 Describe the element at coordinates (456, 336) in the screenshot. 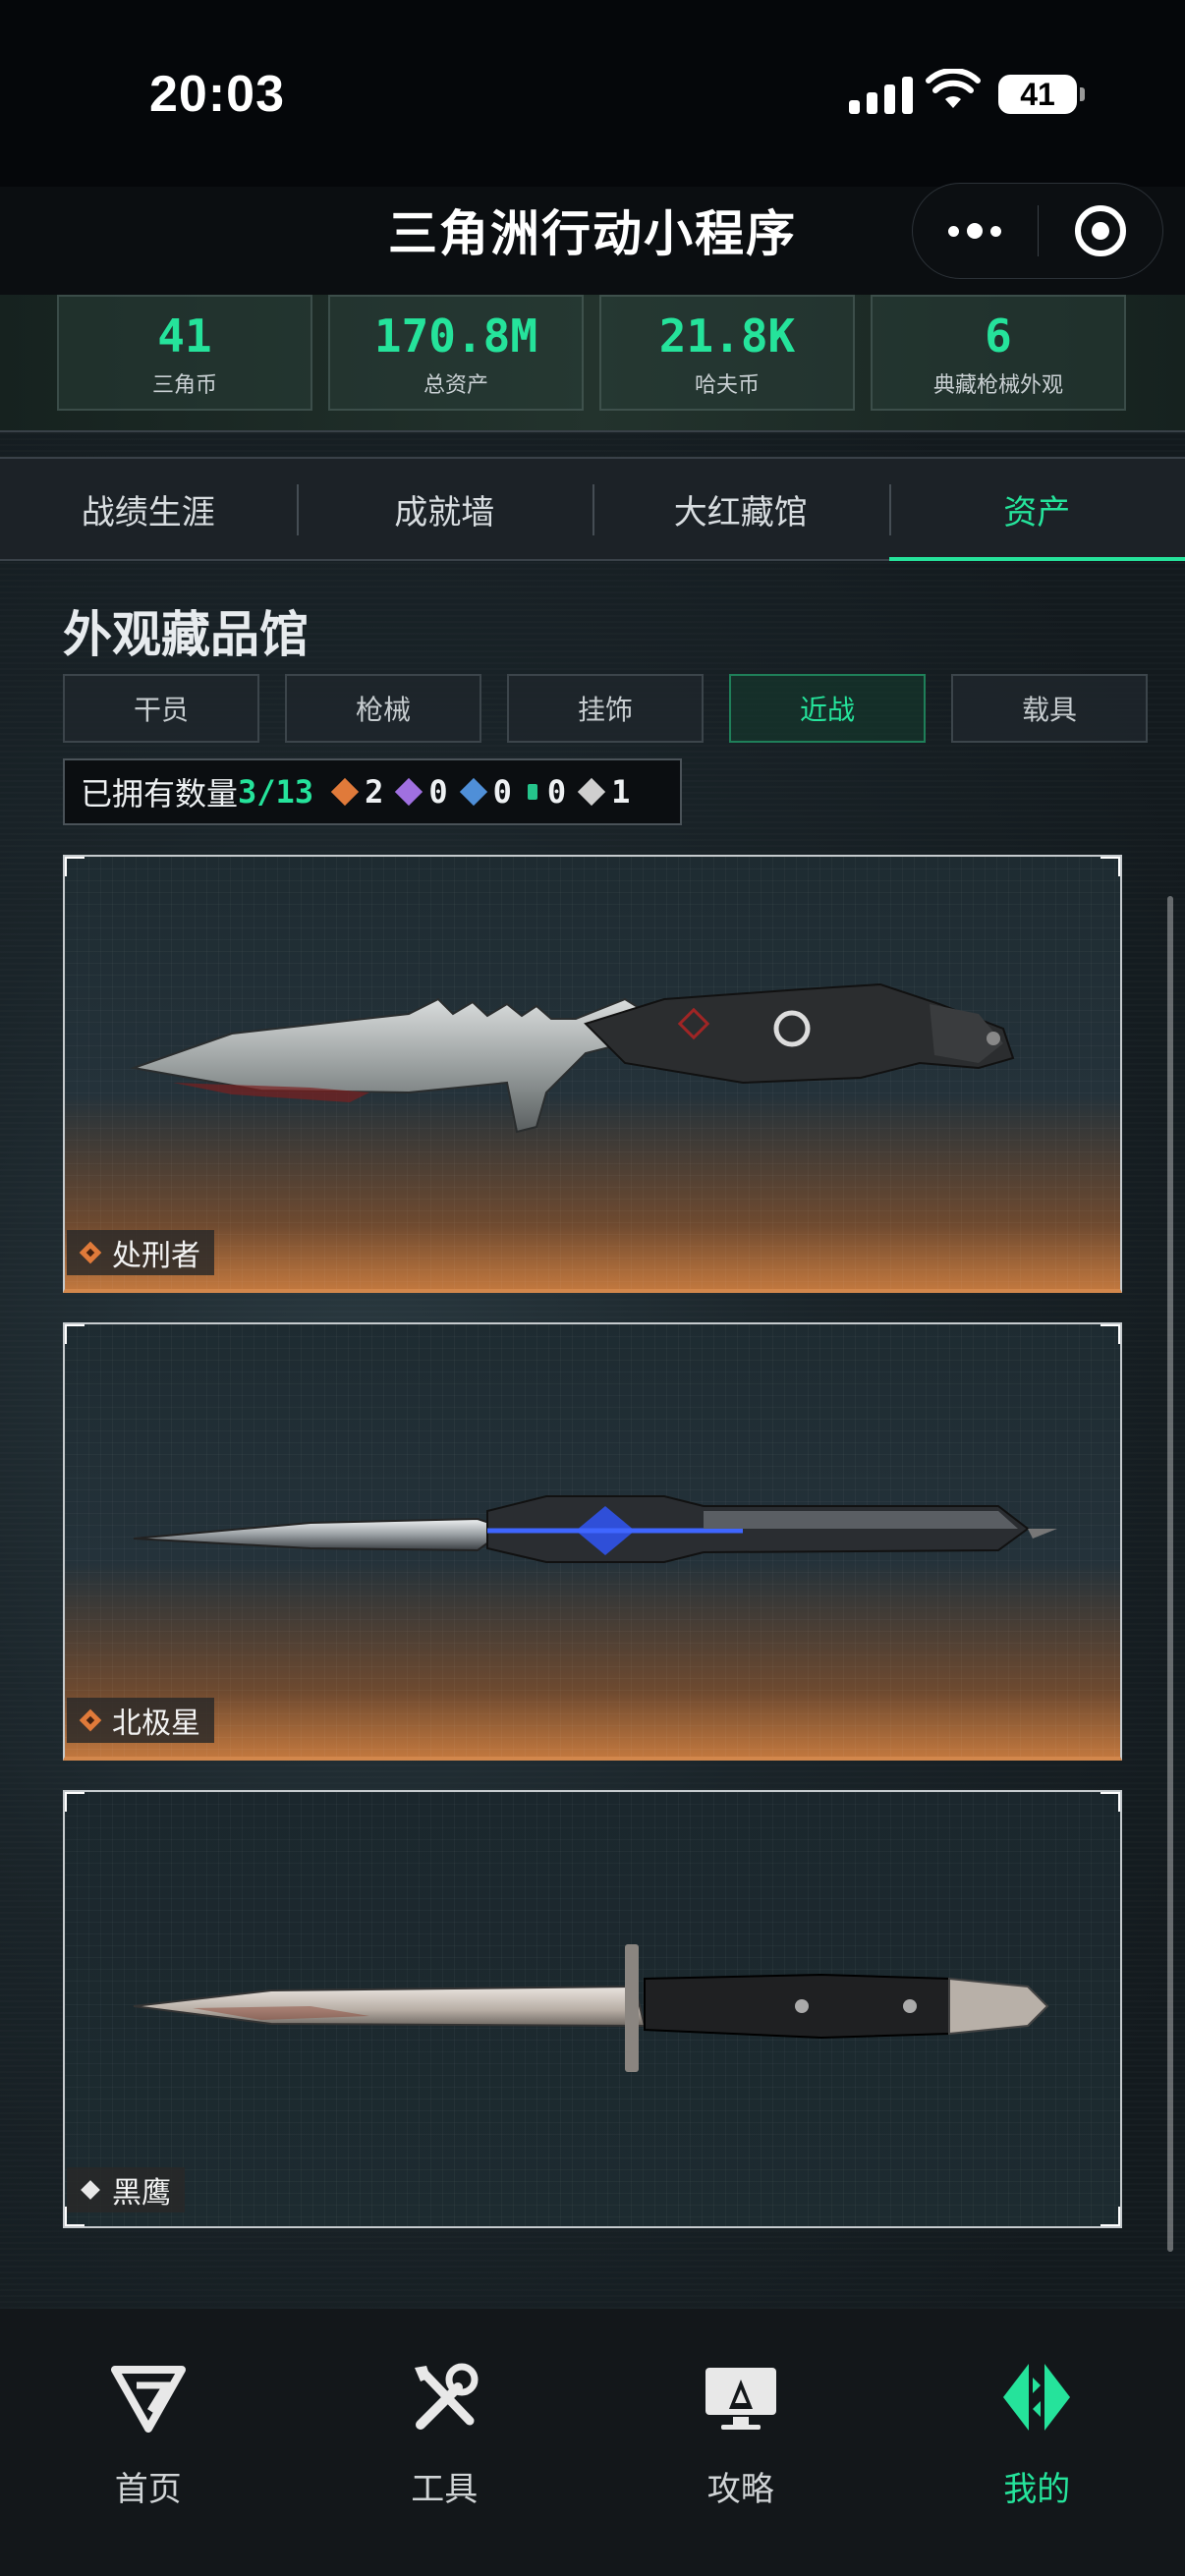

I see `stat-value: 170.8M` at that location.